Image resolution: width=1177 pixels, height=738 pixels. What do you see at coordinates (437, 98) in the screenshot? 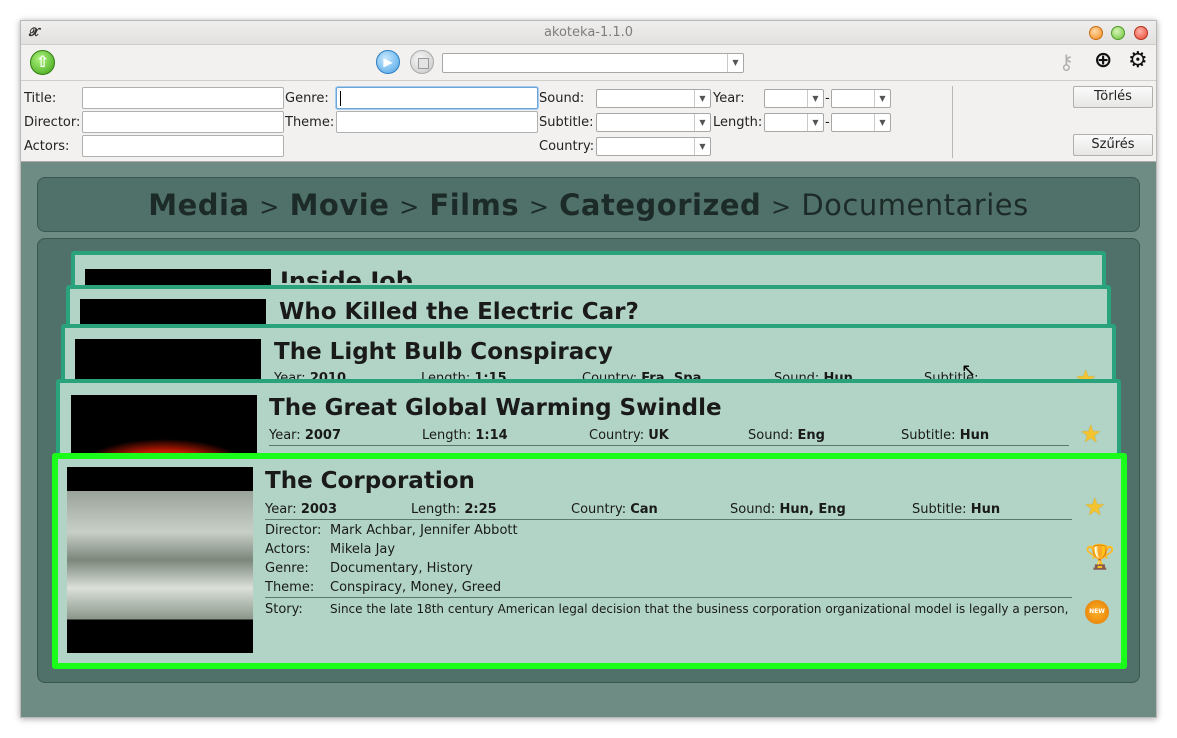
I see `genre-field` at bounding box center [437, 98].